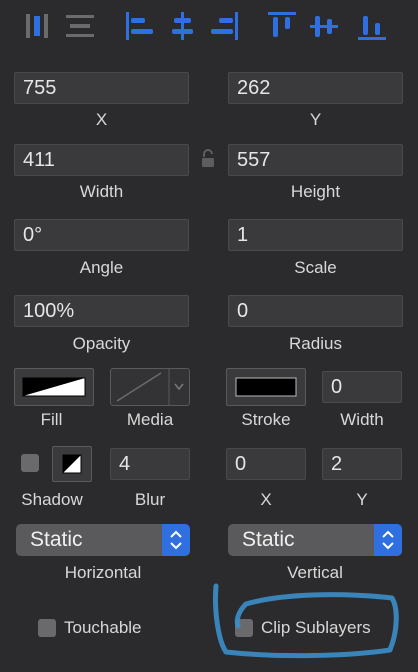 The height and width of the screenshot is (672, 418). I want to click on align-top-icon, so click(282, 26).